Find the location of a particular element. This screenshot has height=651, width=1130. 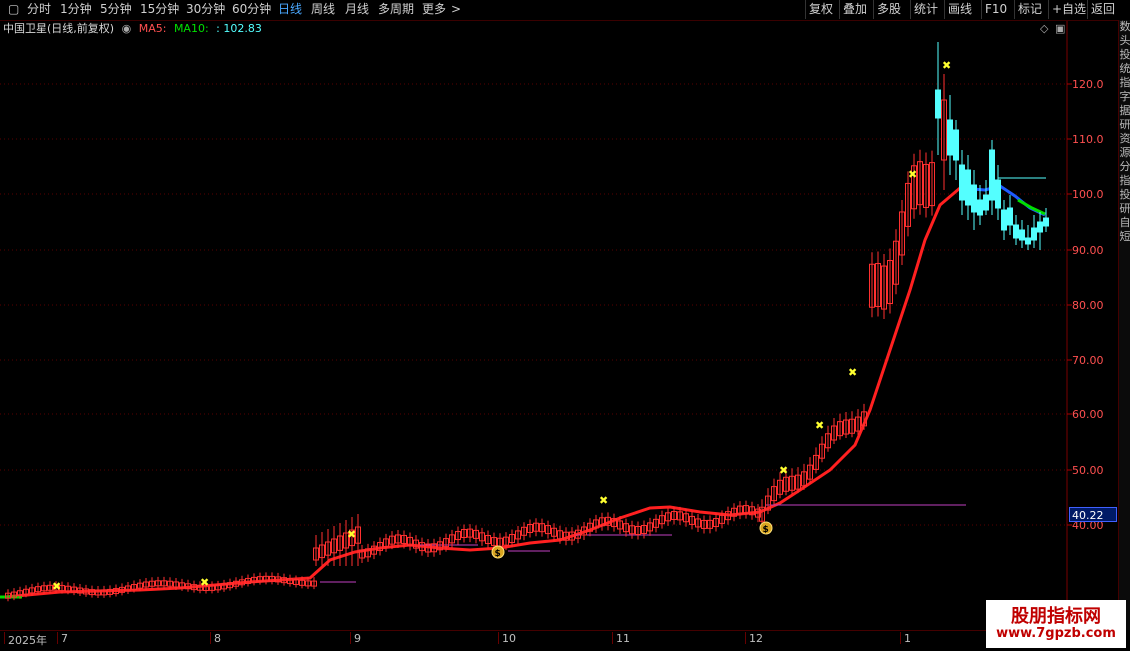

tab-5min: 5分钟 is located at coordinates (116, 9).